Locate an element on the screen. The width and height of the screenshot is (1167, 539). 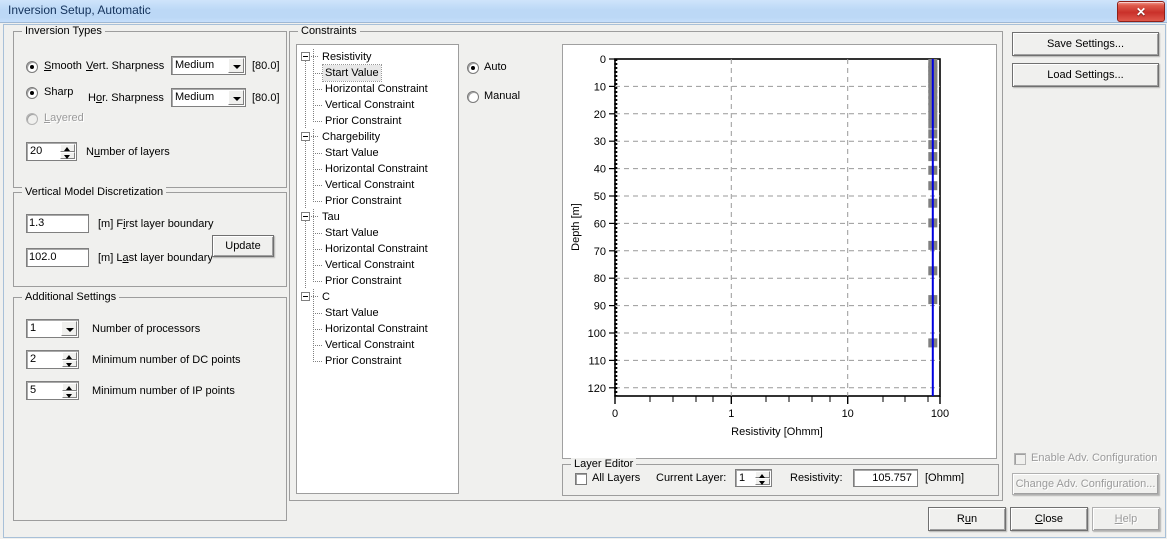
current-layer-spinner: 1 is located at coordinates (753, 478).